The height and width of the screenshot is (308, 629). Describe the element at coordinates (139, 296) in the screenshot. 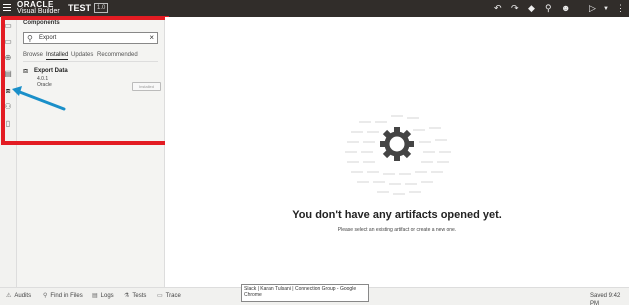

I see `tests-label: Tests` at that location.